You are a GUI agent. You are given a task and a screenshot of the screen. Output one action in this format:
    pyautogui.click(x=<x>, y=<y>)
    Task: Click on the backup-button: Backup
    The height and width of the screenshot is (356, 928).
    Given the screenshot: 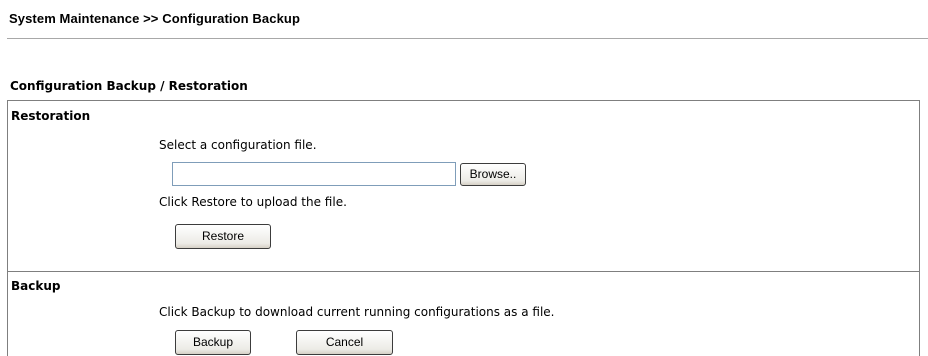 What is the action you would take?
    pyautogui.click(x=213, y=342)
    